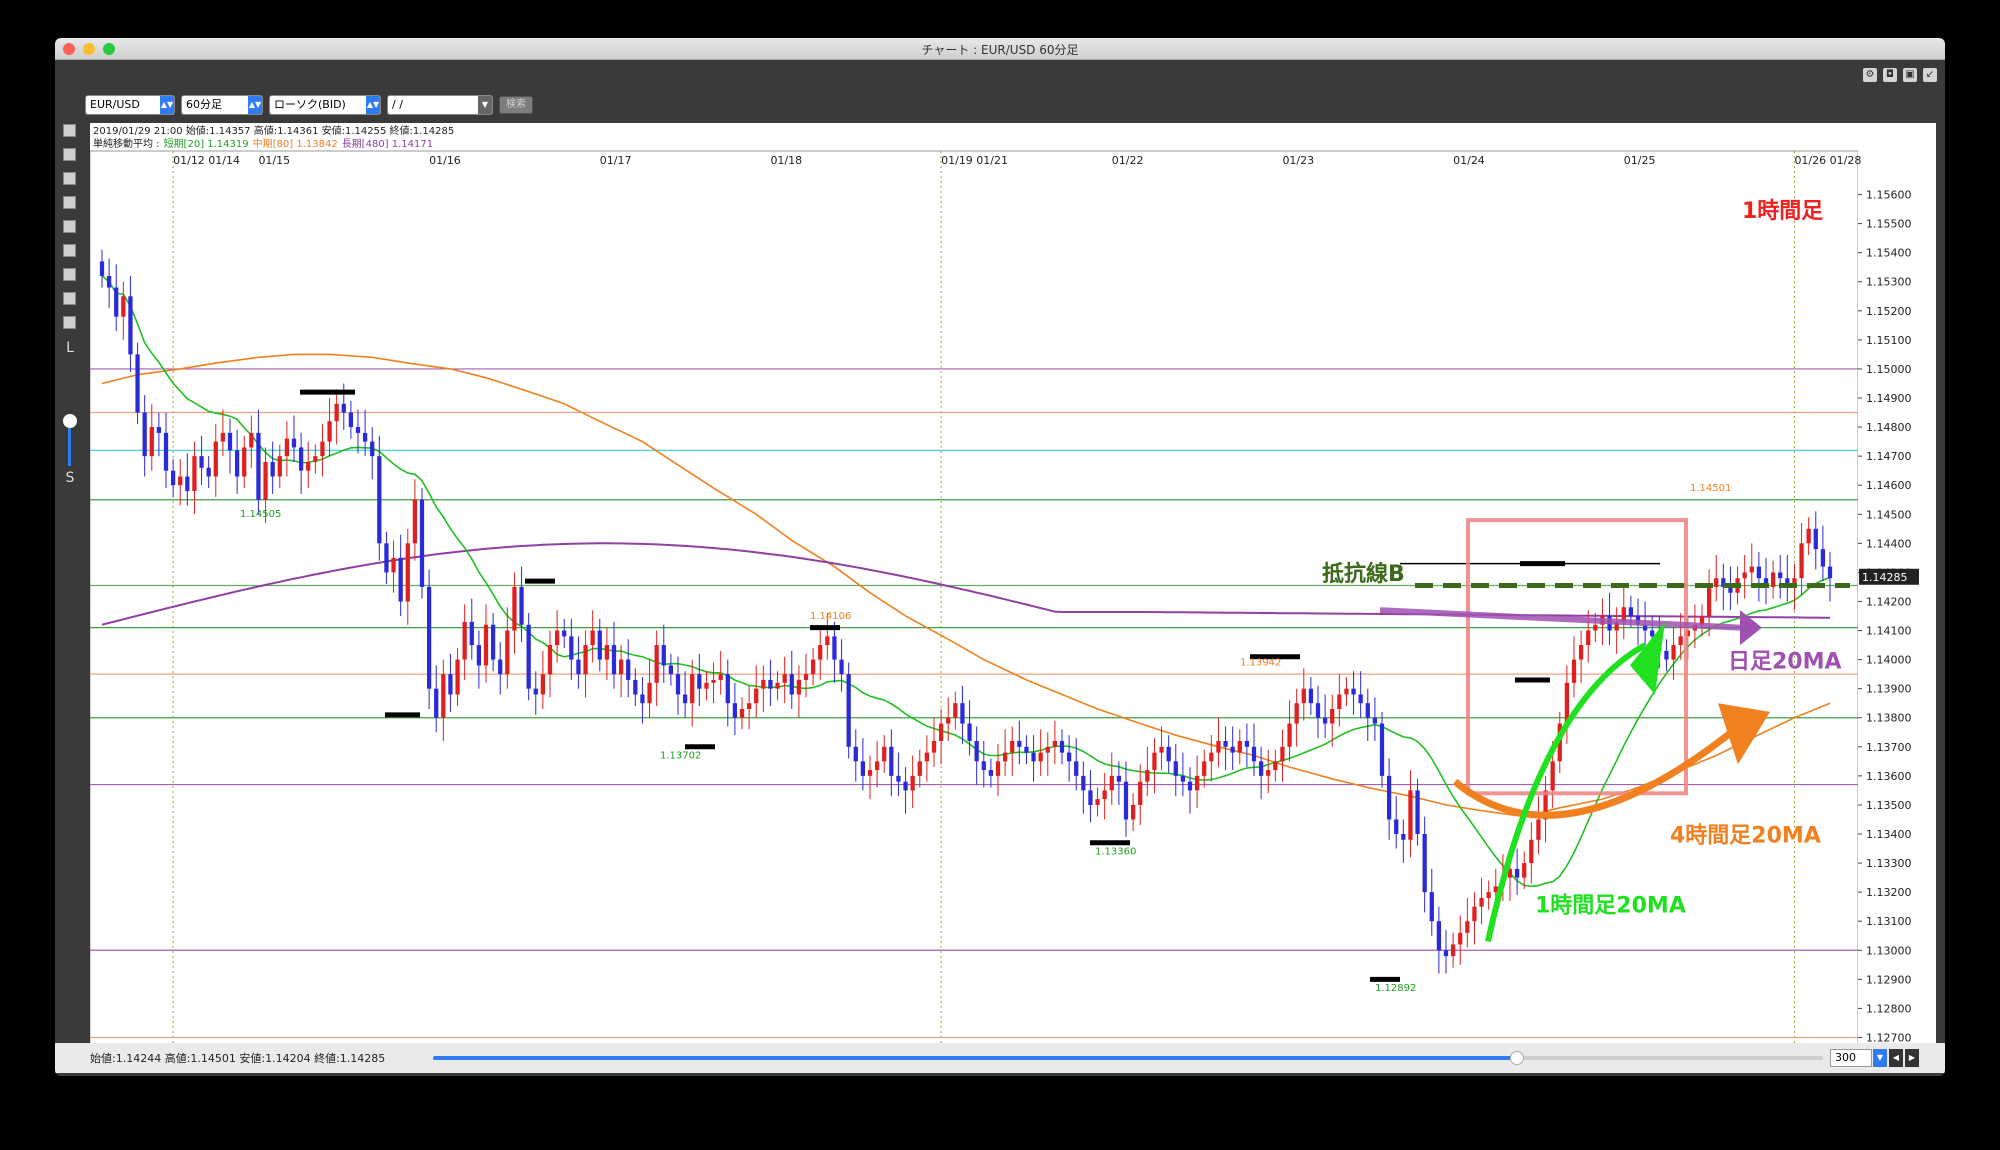 Image resolution: width=2000 pixels, height=1150 pixels. What do you see at coordinates (69, 274) in the screenshot?
I see `channel-tool-icon` at bounding box center [69, 274].